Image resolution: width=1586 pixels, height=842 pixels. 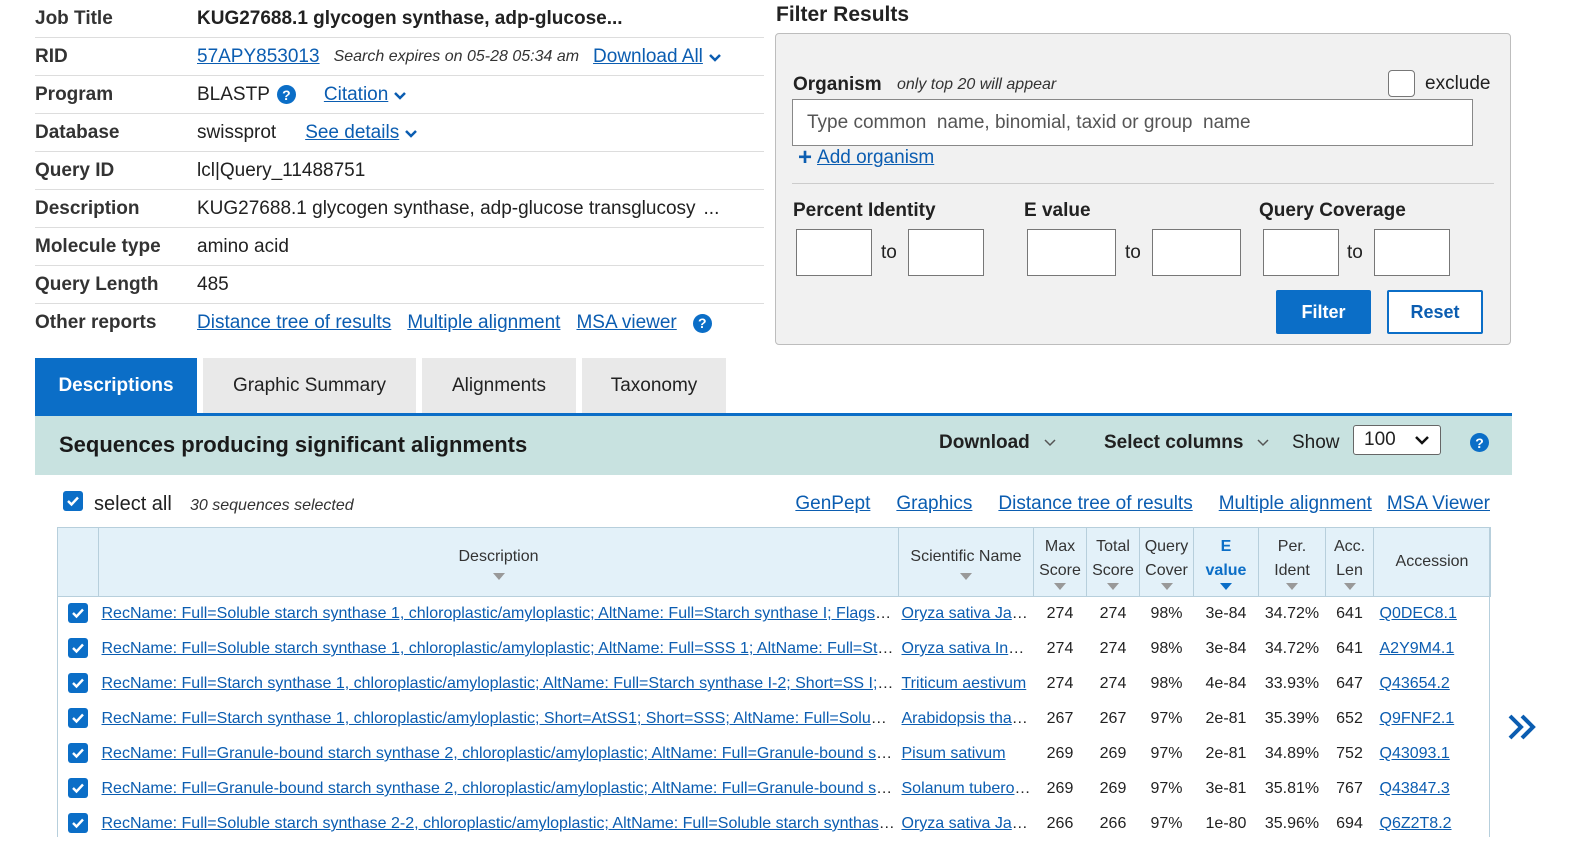 What do you see at coordinates (74, 94) in the screenshot?
I see `program-label: Program` at bounding box center [74, 94].